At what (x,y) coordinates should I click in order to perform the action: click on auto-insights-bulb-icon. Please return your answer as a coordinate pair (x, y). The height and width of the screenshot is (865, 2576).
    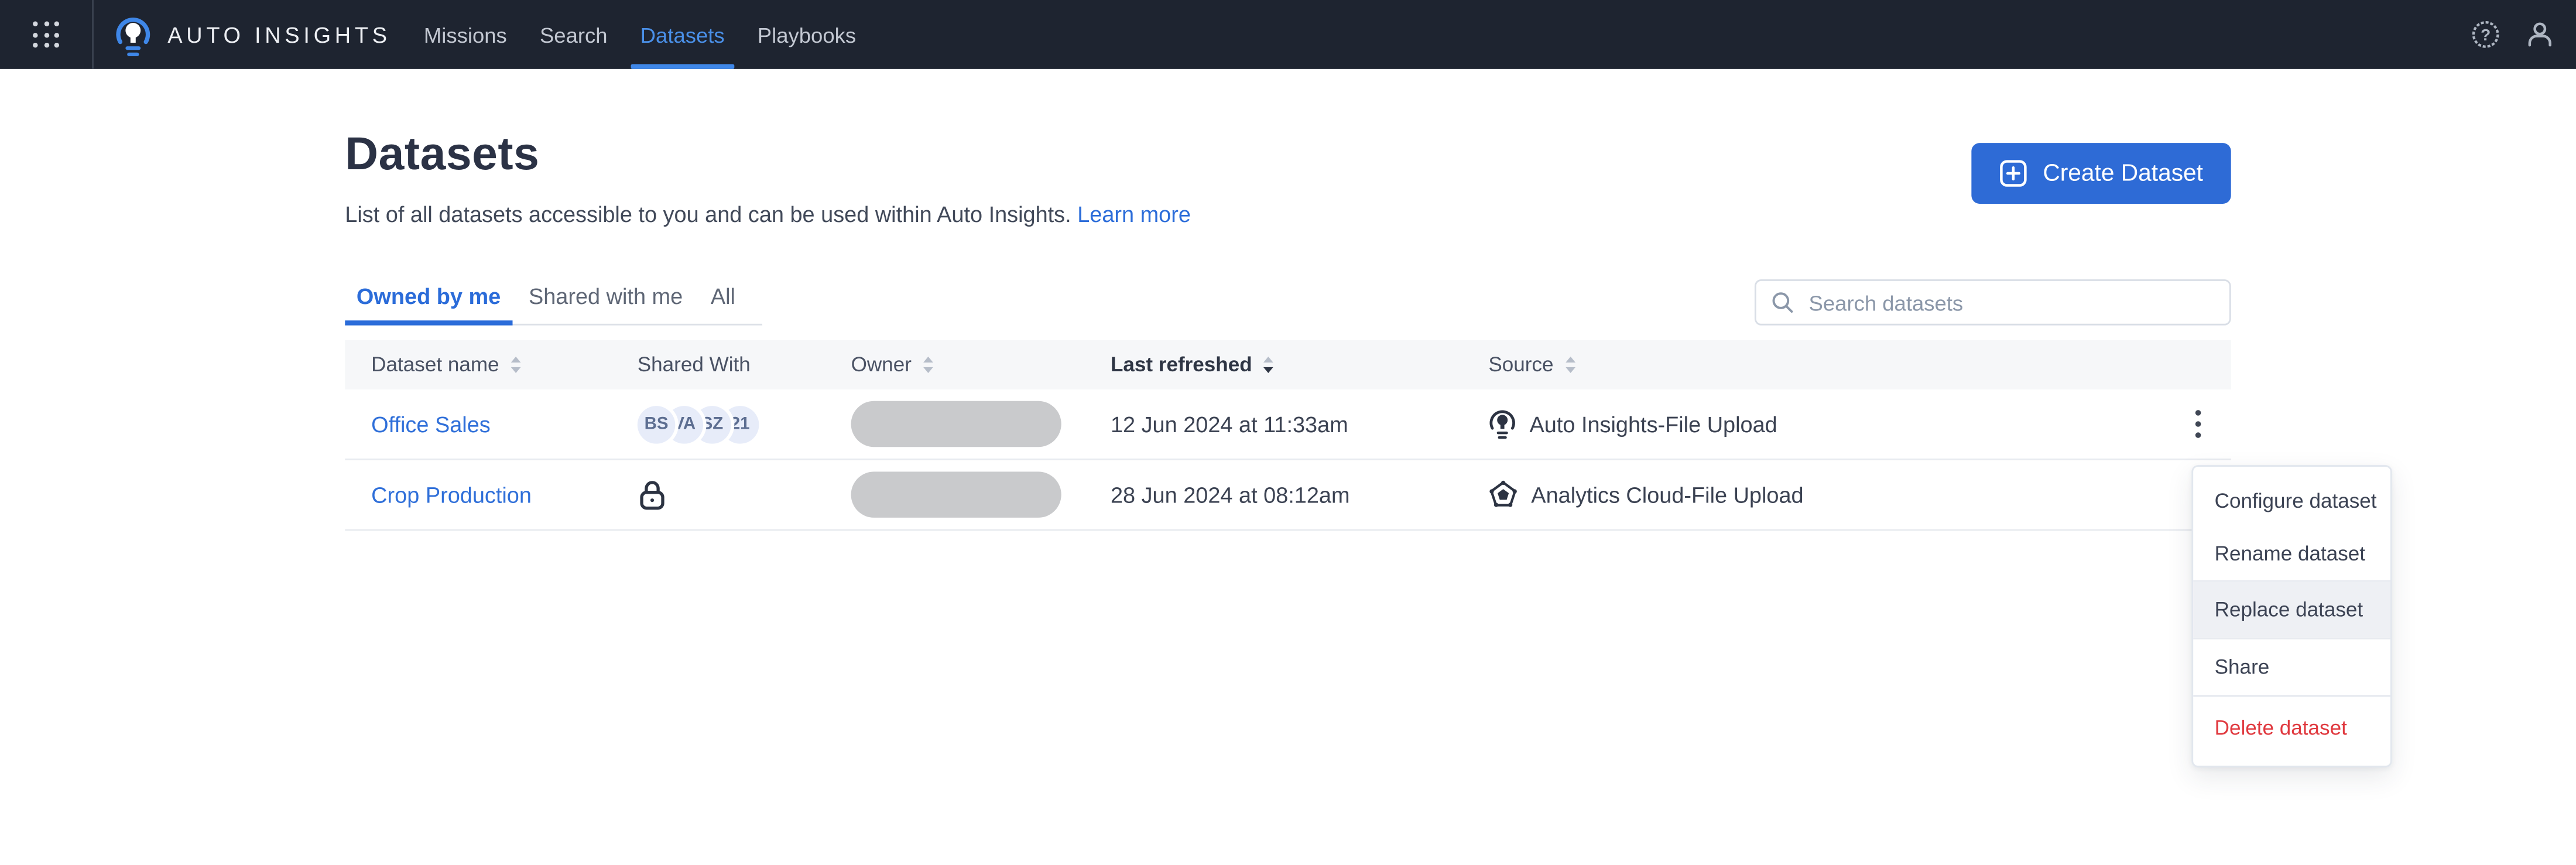
    Looking at the image, I should click on (1502, 424).